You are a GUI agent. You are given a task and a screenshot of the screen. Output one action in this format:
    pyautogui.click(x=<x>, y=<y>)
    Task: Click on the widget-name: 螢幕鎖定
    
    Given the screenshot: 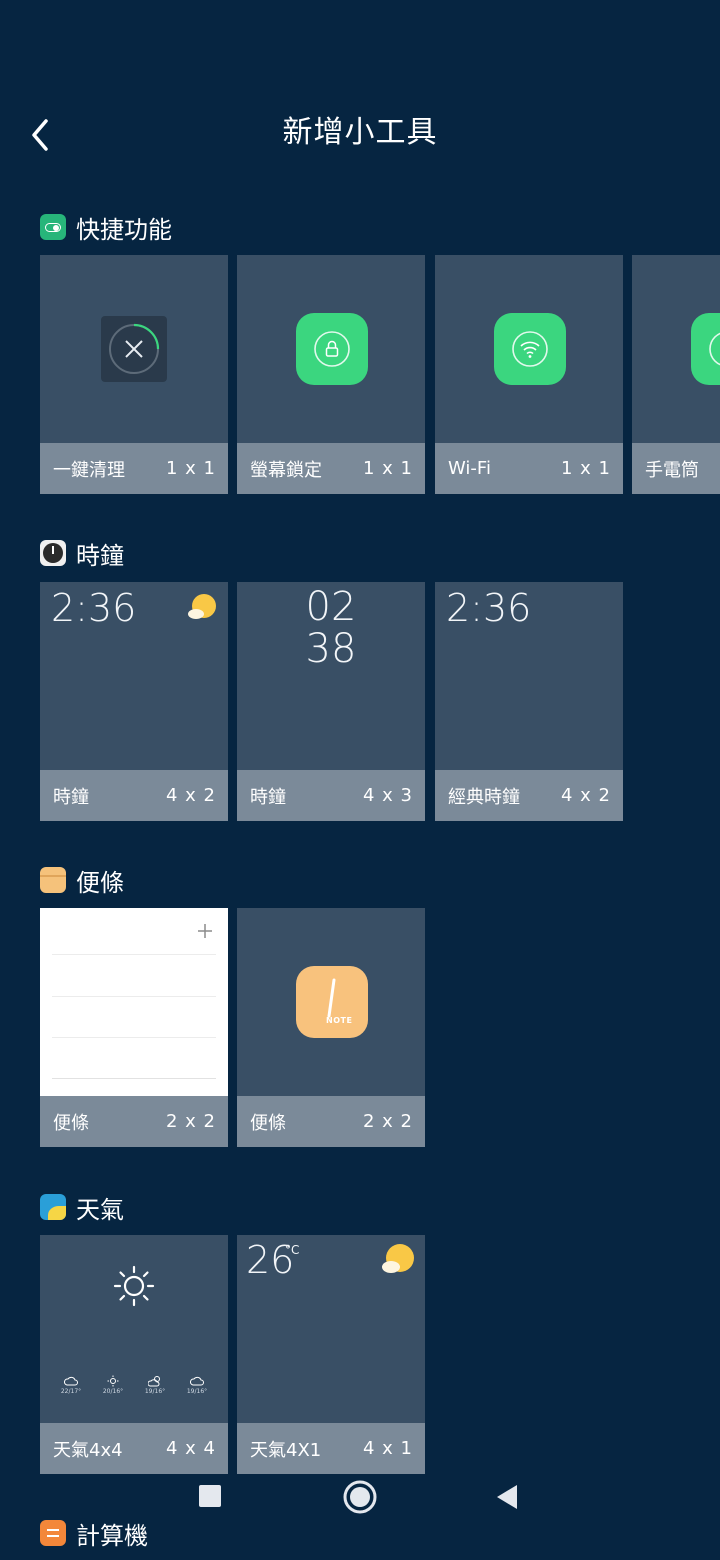 What is the action you would take?
    pyautogui.click(x=286, y=470)
    